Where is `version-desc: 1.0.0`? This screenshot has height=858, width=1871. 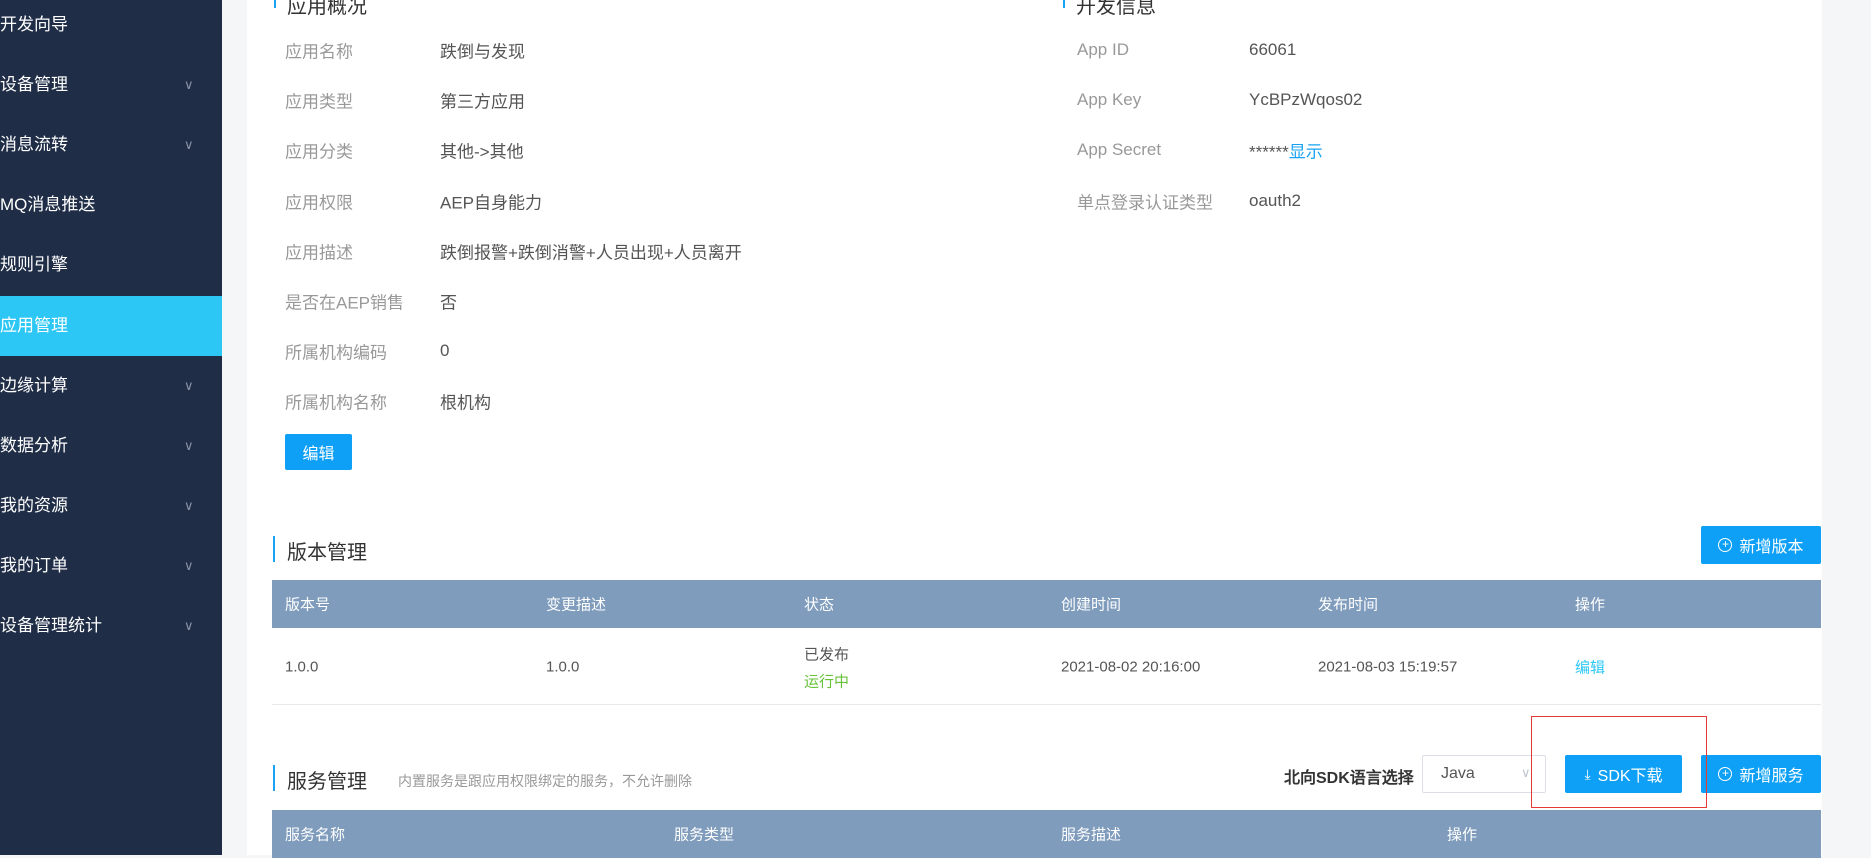
version-desc: 1.0.0 is located at coordinates (563, 667).